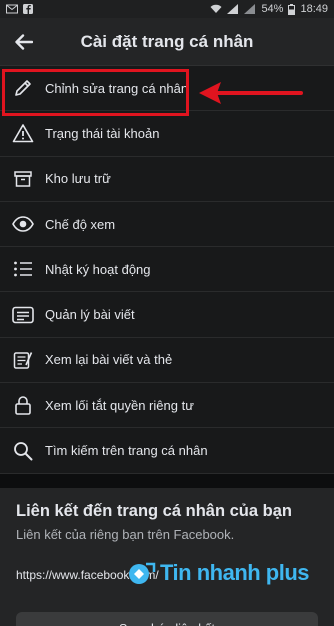 This screenshot has height=626, width=334. Describe the element at coordinates (167, 179) in the screenshot. I see `menu-item-archive: Kho lưu trữ` at that location.